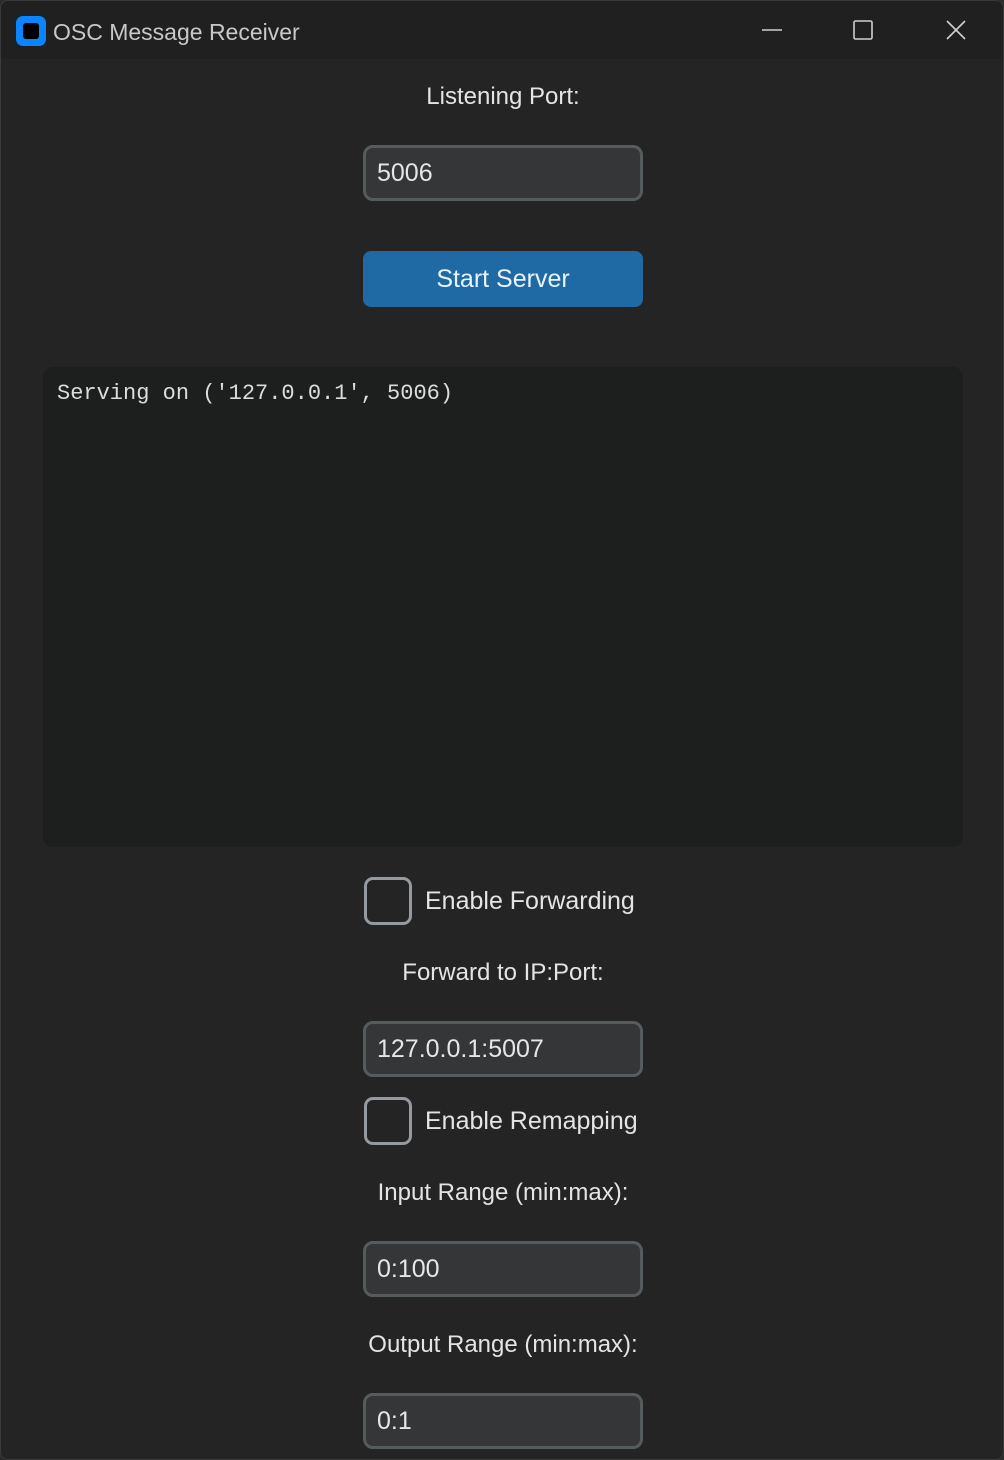 The width and height of the screenshot is (1004, 1460). What do you see at coordinates (388, 901) in the screenshot?
I see `forwarding-checkbox-box` at bounding box center [388, 901].